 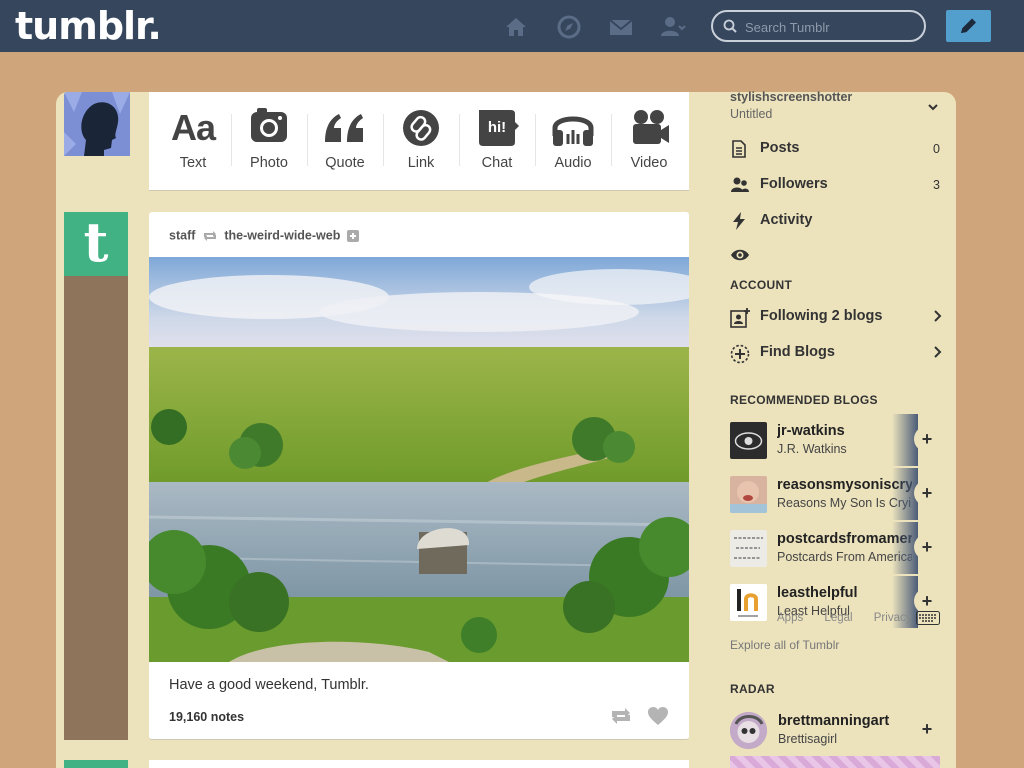 What do you see at coordinates (497, 141) in the screenshot?
I see `post-type-chat: hi! Chat` at bounding box center [497, 141].